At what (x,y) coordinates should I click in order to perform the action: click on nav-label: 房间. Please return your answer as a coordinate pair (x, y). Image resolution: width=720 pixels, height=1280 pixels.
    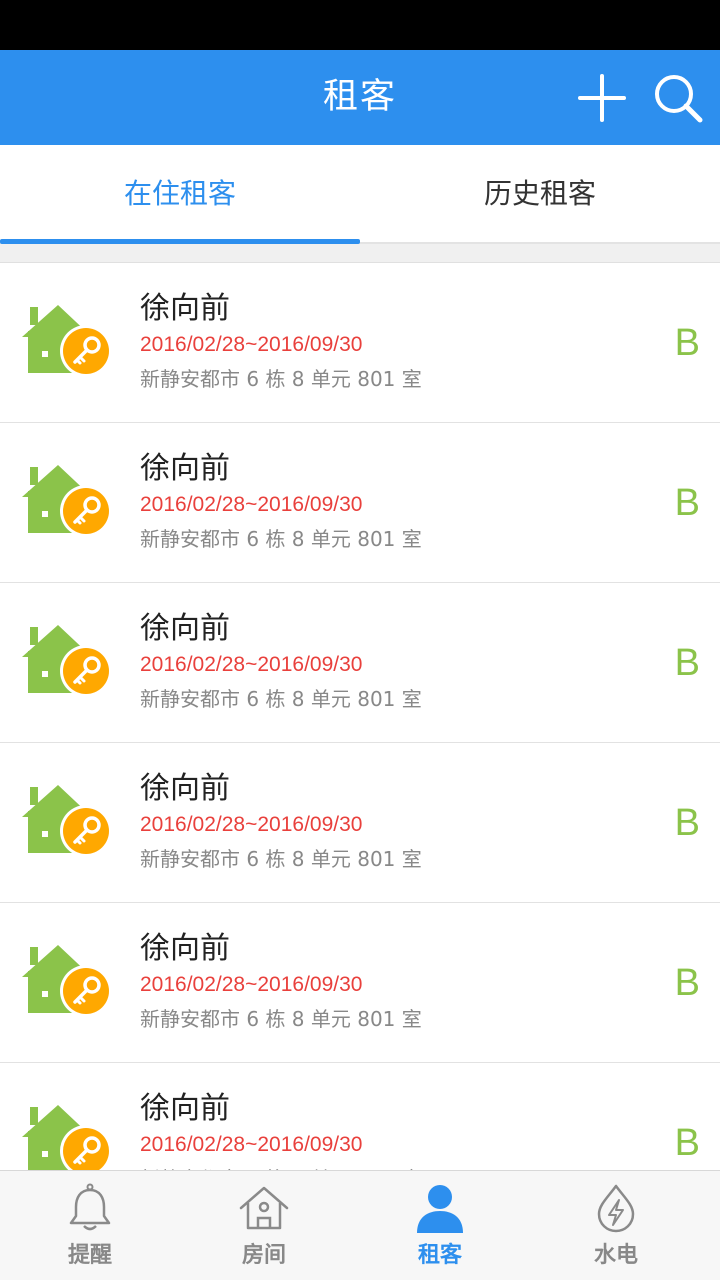
    Looking at the image, I should click on (263, 1255).